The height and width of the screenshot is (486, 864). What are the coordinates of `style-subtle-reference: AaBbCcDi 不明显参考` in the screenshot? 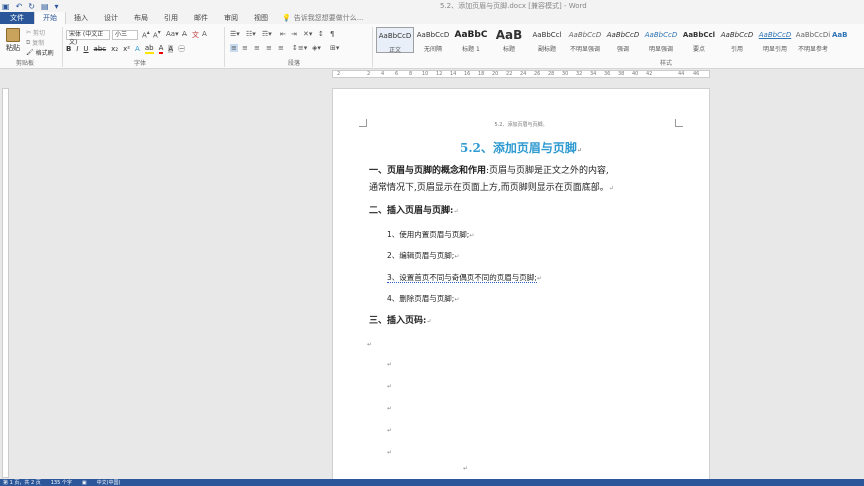 It's located at (813, 40).